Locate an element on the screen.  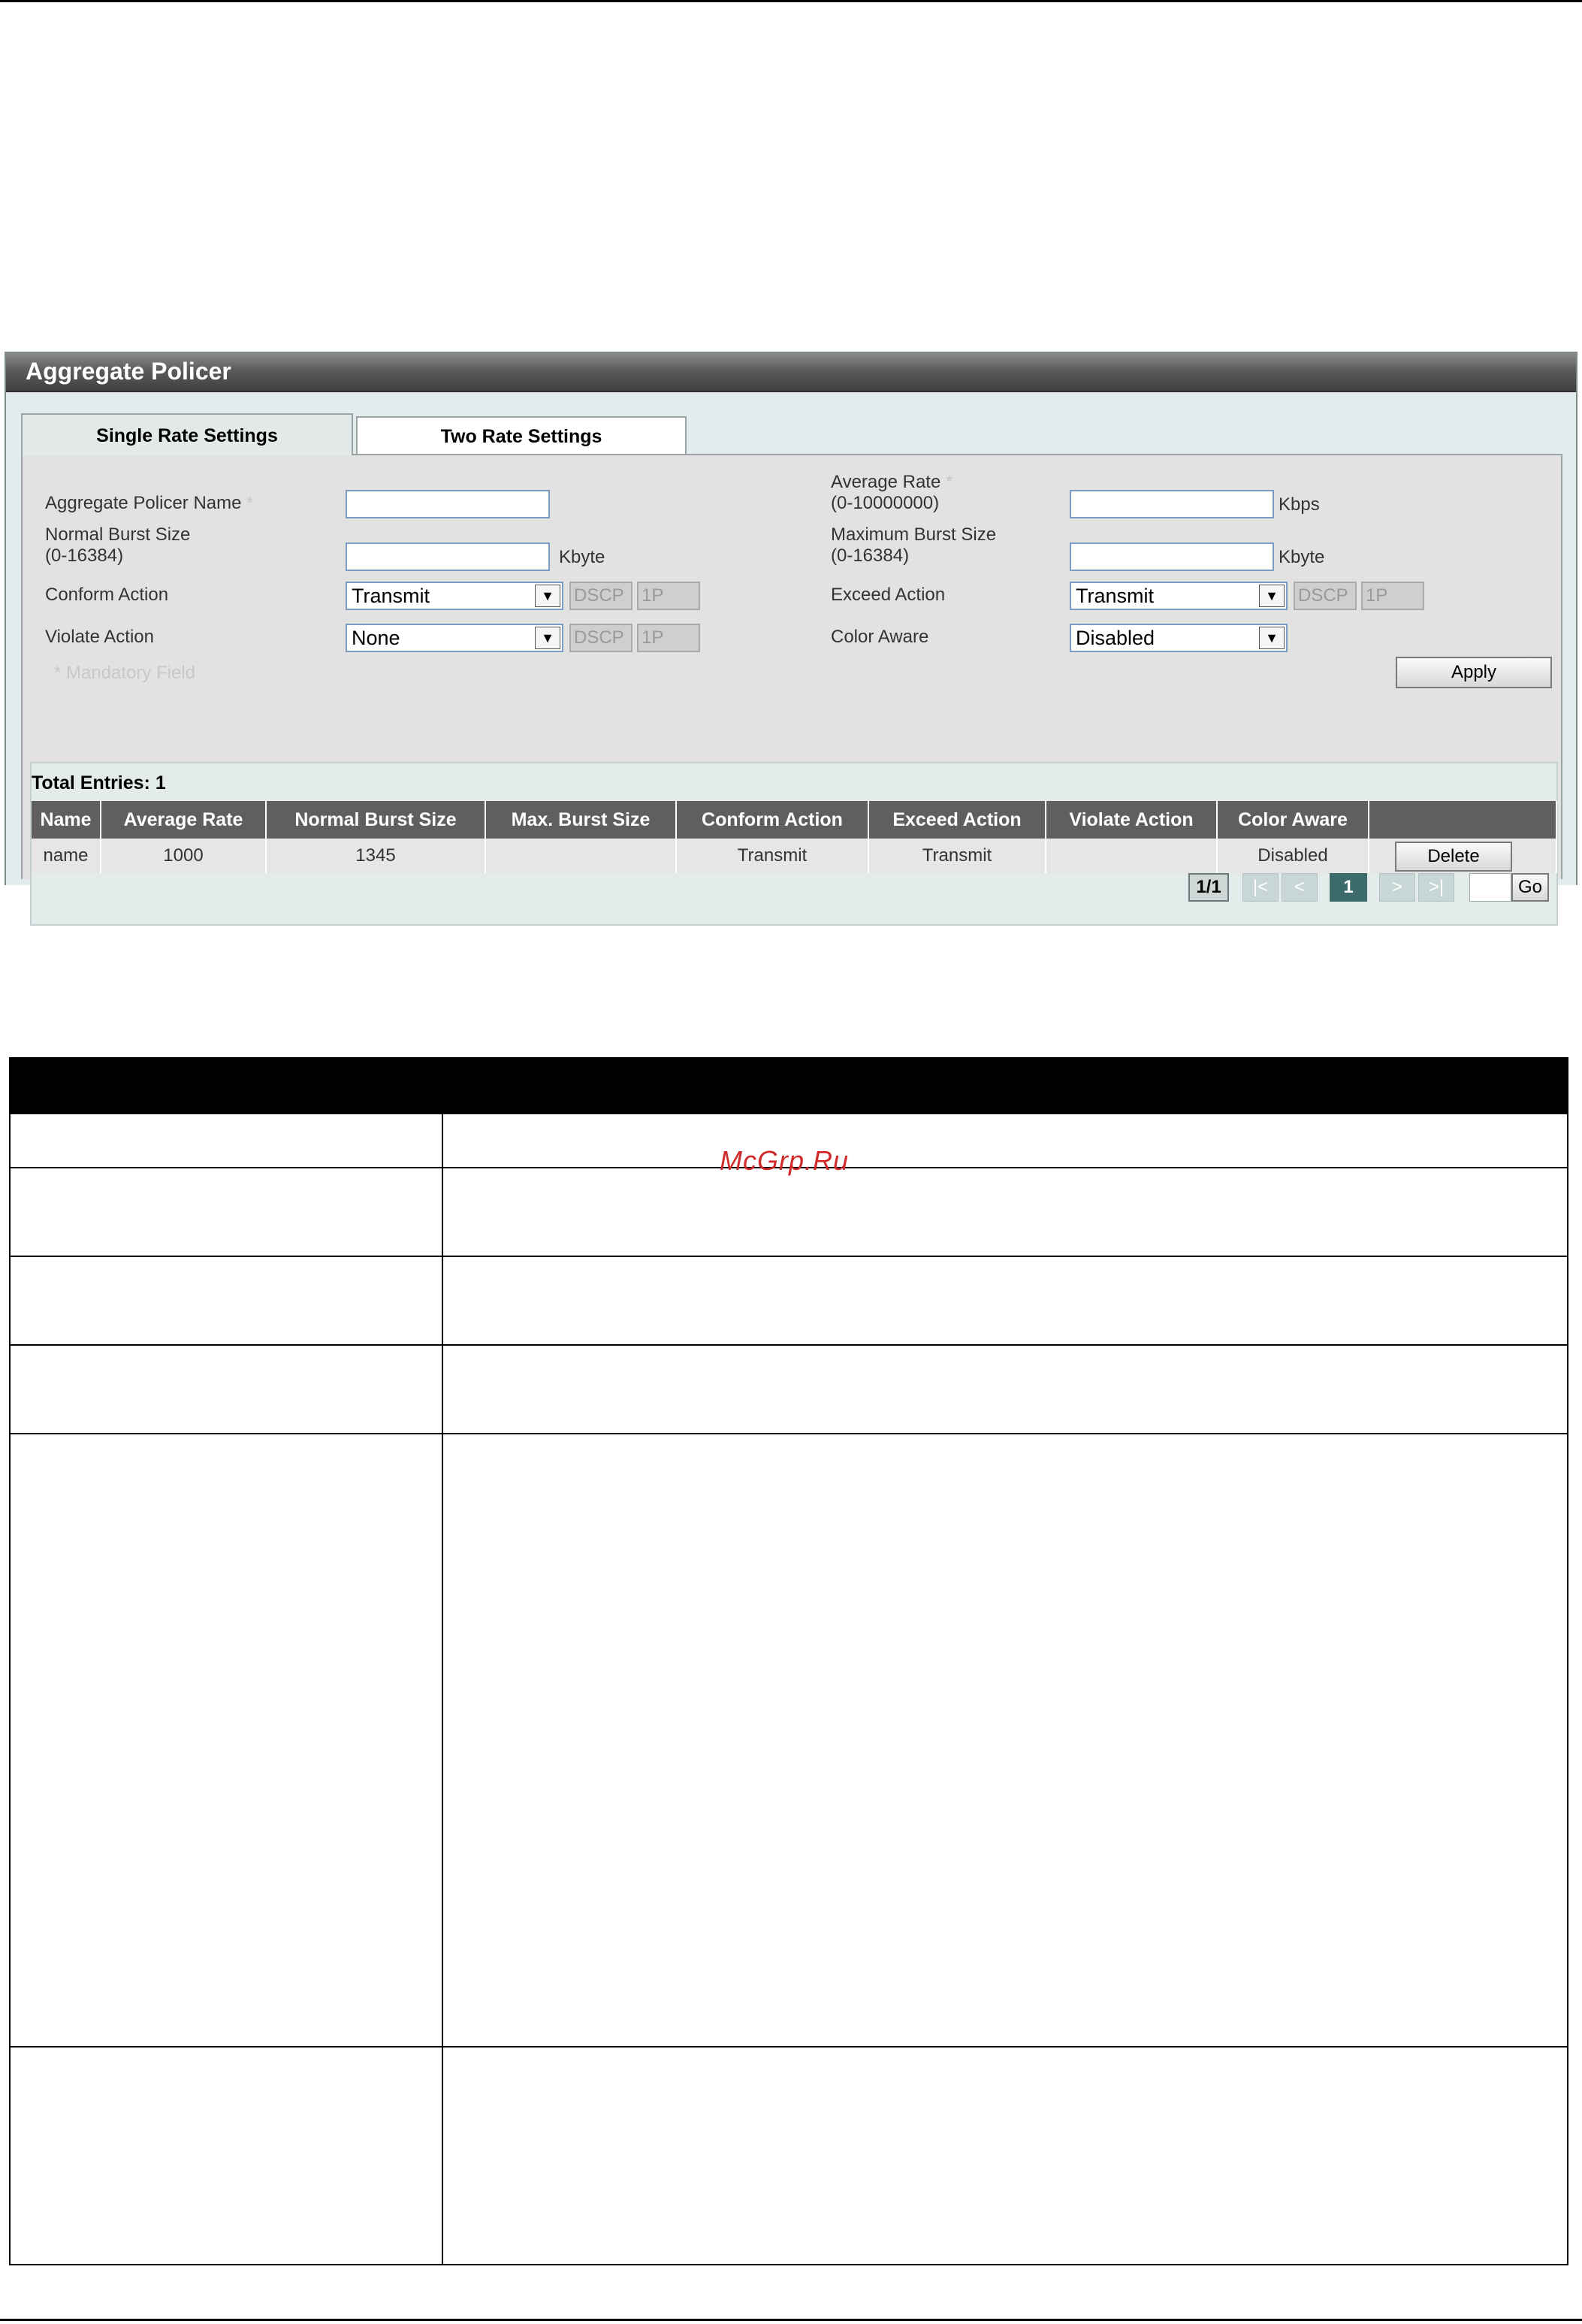
color-aware-value: Disabled is located at coordinates (1115, 638).